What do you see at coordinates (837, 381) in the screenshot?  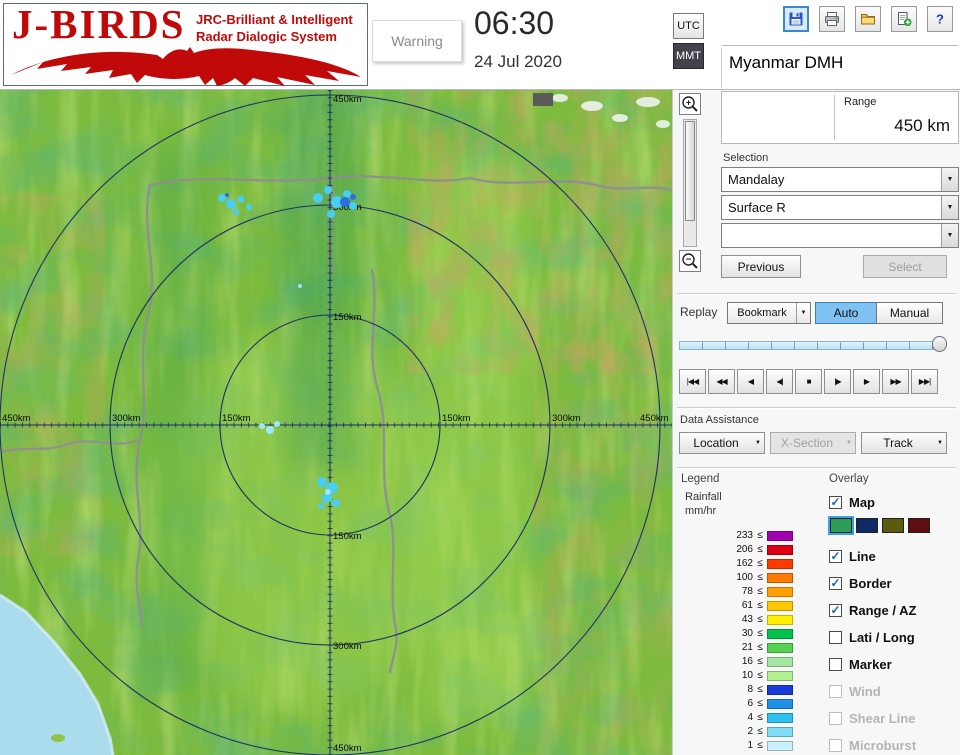 I see `playback-step-forward-button: |▶` at bounding box center [837, 381].